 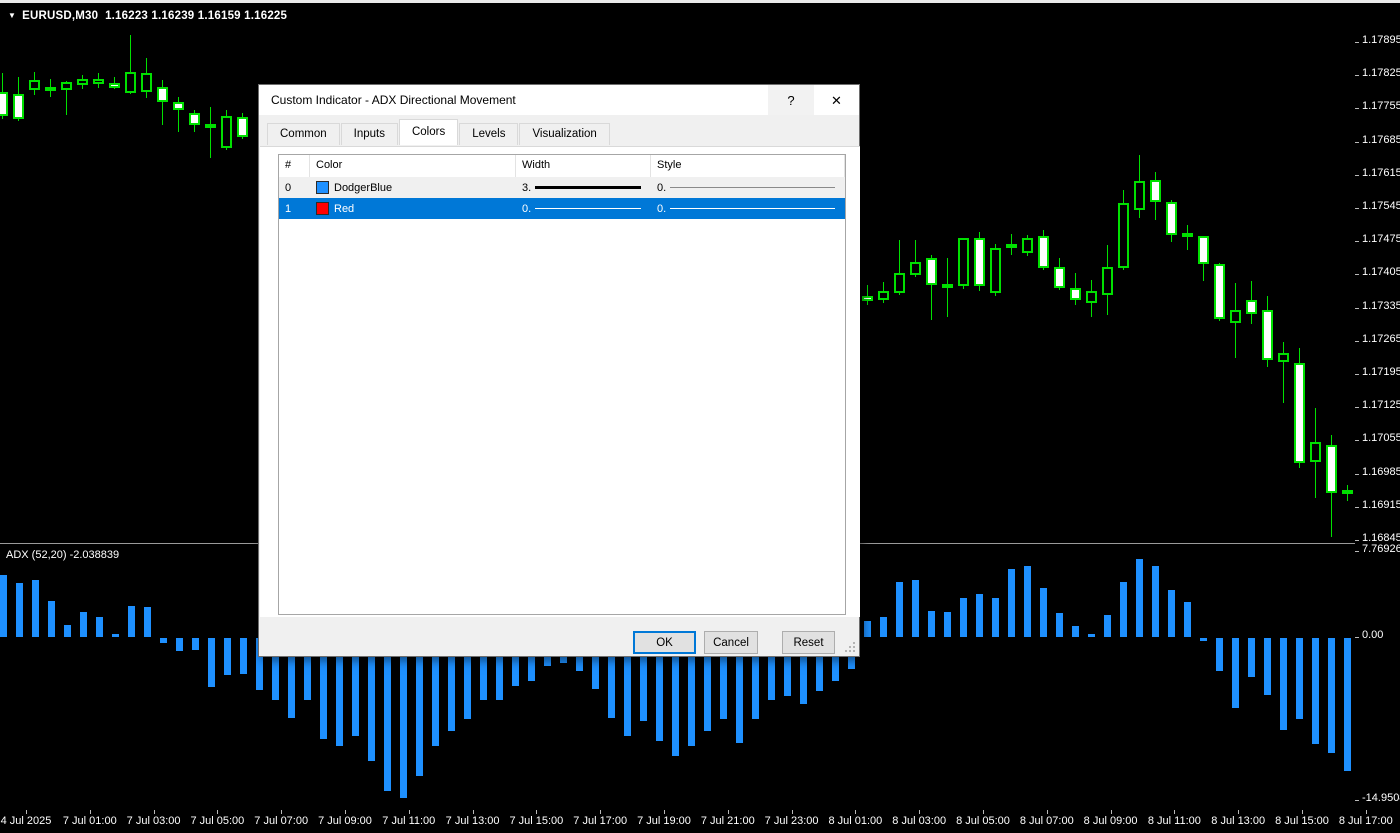 I want to click on time-axis-label: 7 Jul 07:00, so click(x=281, y=821).